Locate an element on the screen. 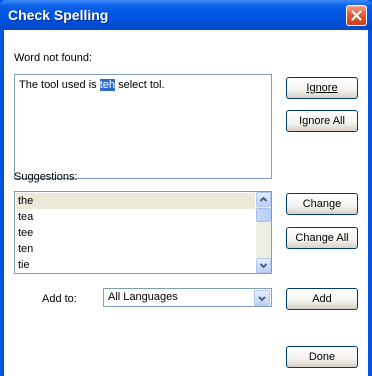 The height and width of the screenshot is (376, 372). add-button-label: Add is located at coordinates (322, 299).